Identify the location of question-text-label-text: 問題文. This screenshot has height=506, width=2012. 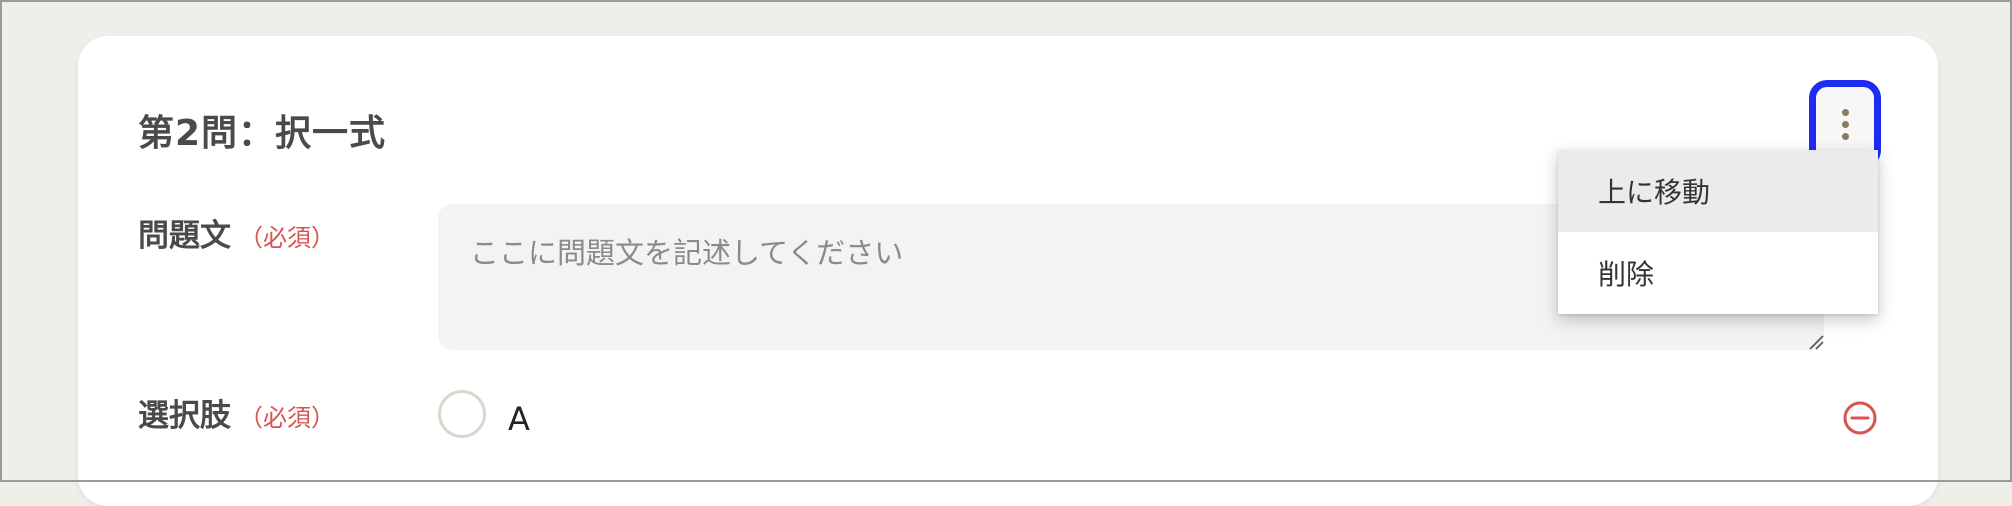
(184, 236).